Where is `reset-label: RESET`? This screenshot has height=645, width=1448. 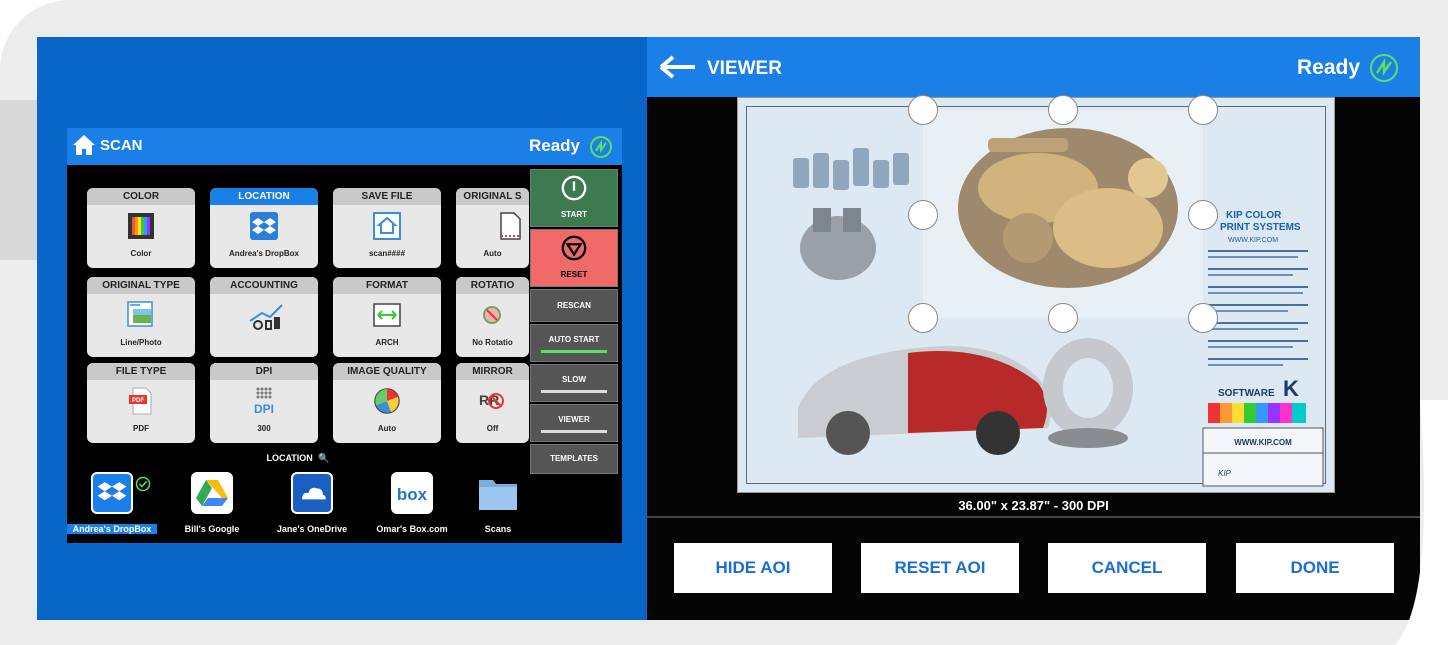 reset-label: RESET is located at coordinates (574, 274).